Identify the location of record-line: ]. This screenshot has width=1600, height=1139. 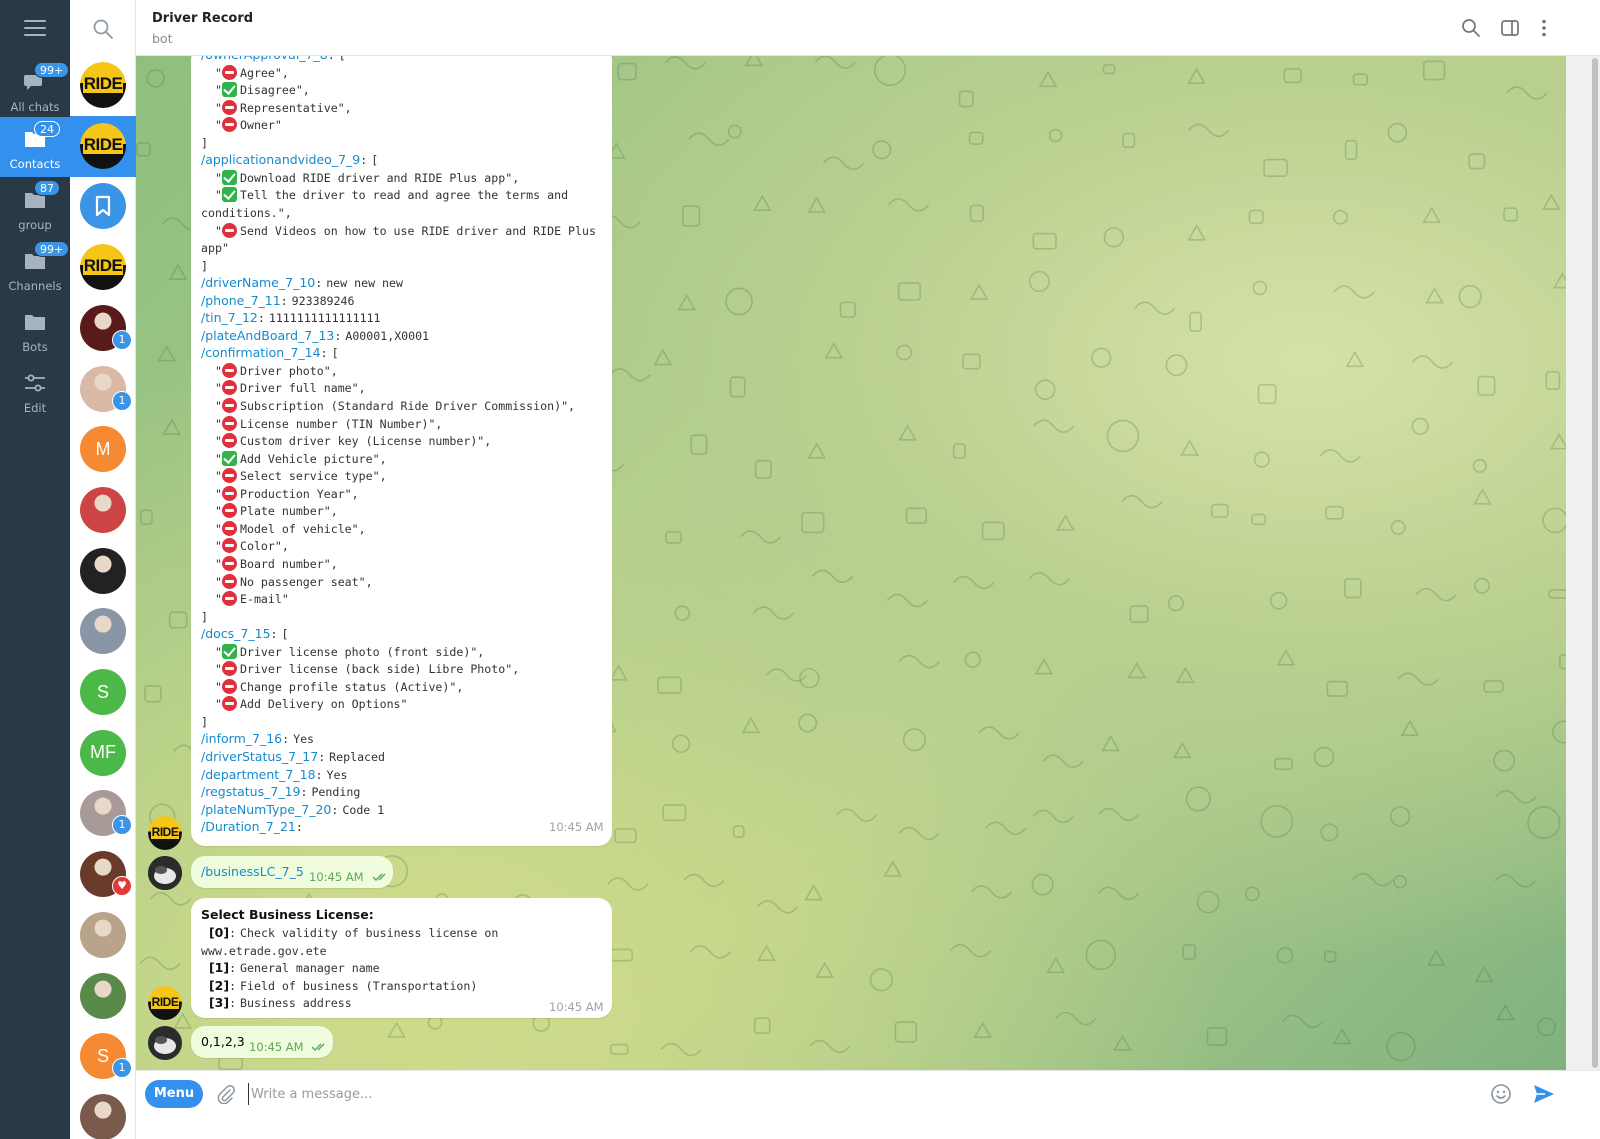
(204, 143).